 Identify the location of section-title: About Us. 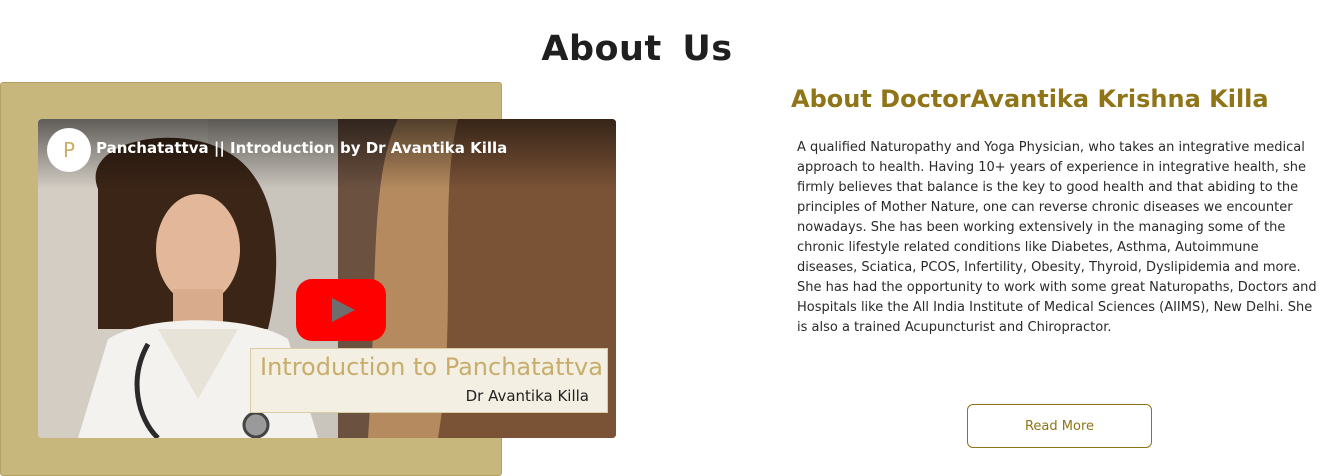
(637, 49).